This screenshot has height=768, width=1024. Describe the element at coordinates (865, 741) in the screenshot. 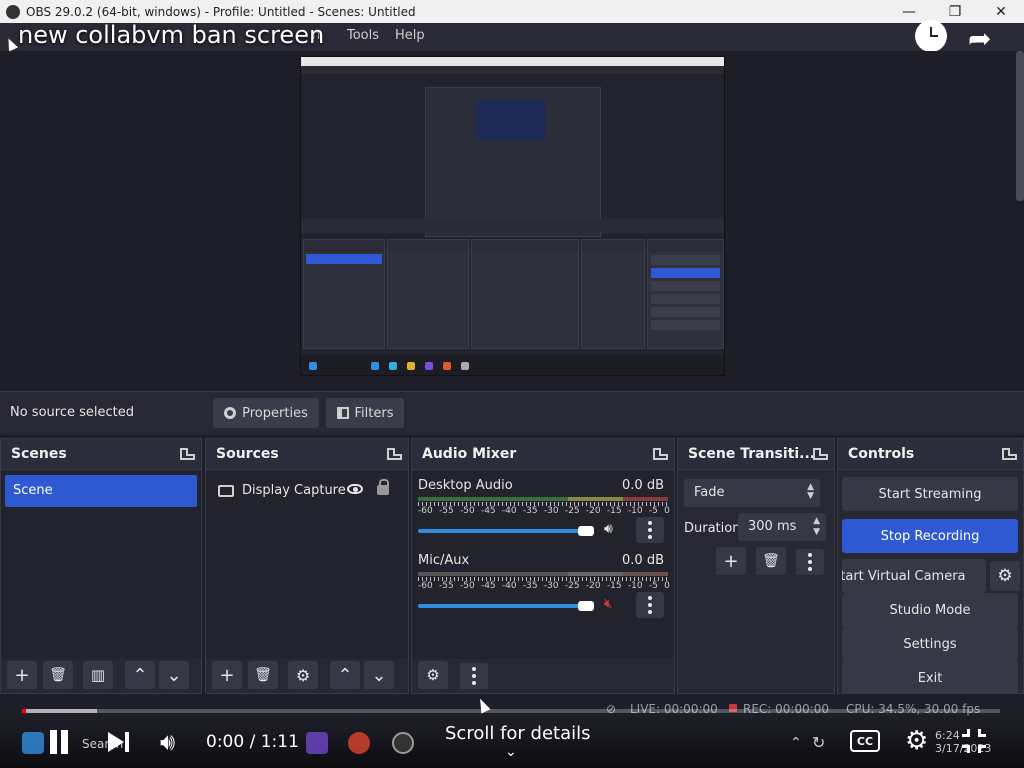

I see `captions-button: CC` at that location.